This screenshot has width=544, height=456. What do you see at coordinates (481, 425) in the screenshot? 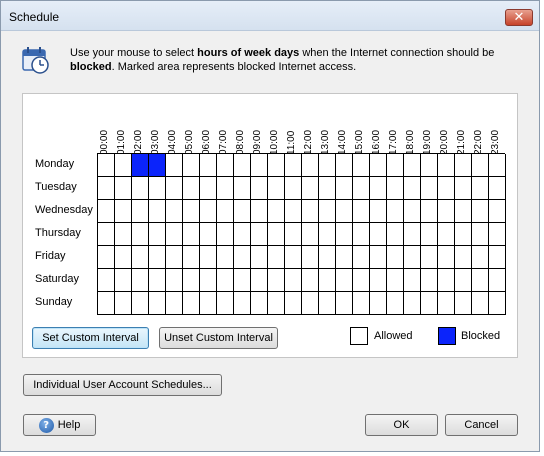
I see `cancel-button: Cancel` at bounding box center [481, 425].